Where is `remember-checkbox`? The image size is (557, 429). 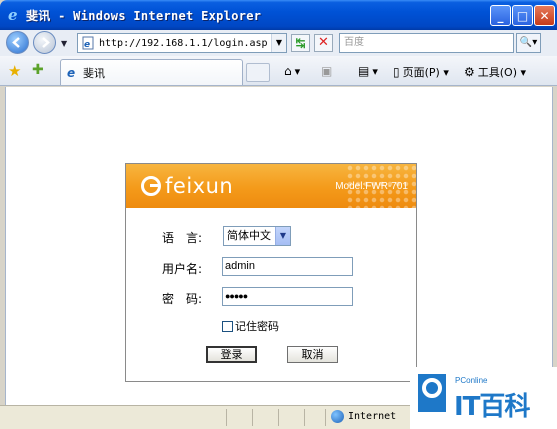
remember-checkbox is located at coordinates (227, 326).